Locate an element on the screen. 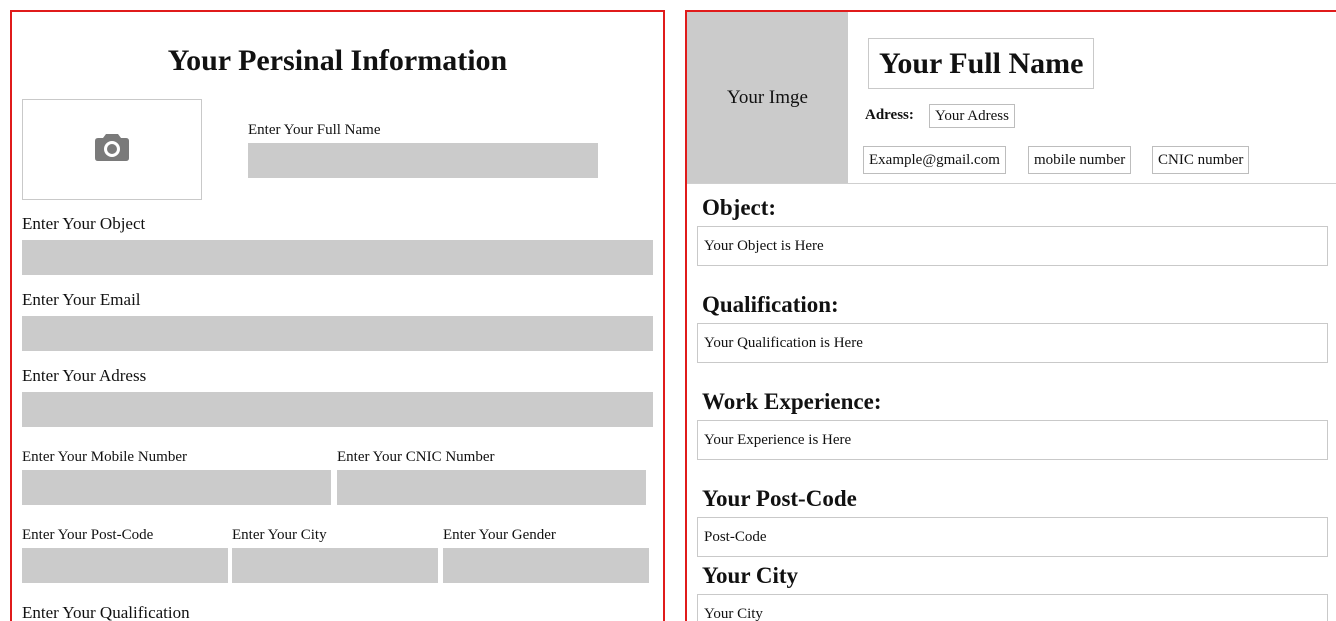  city-input is located at coordinates (335, 565).